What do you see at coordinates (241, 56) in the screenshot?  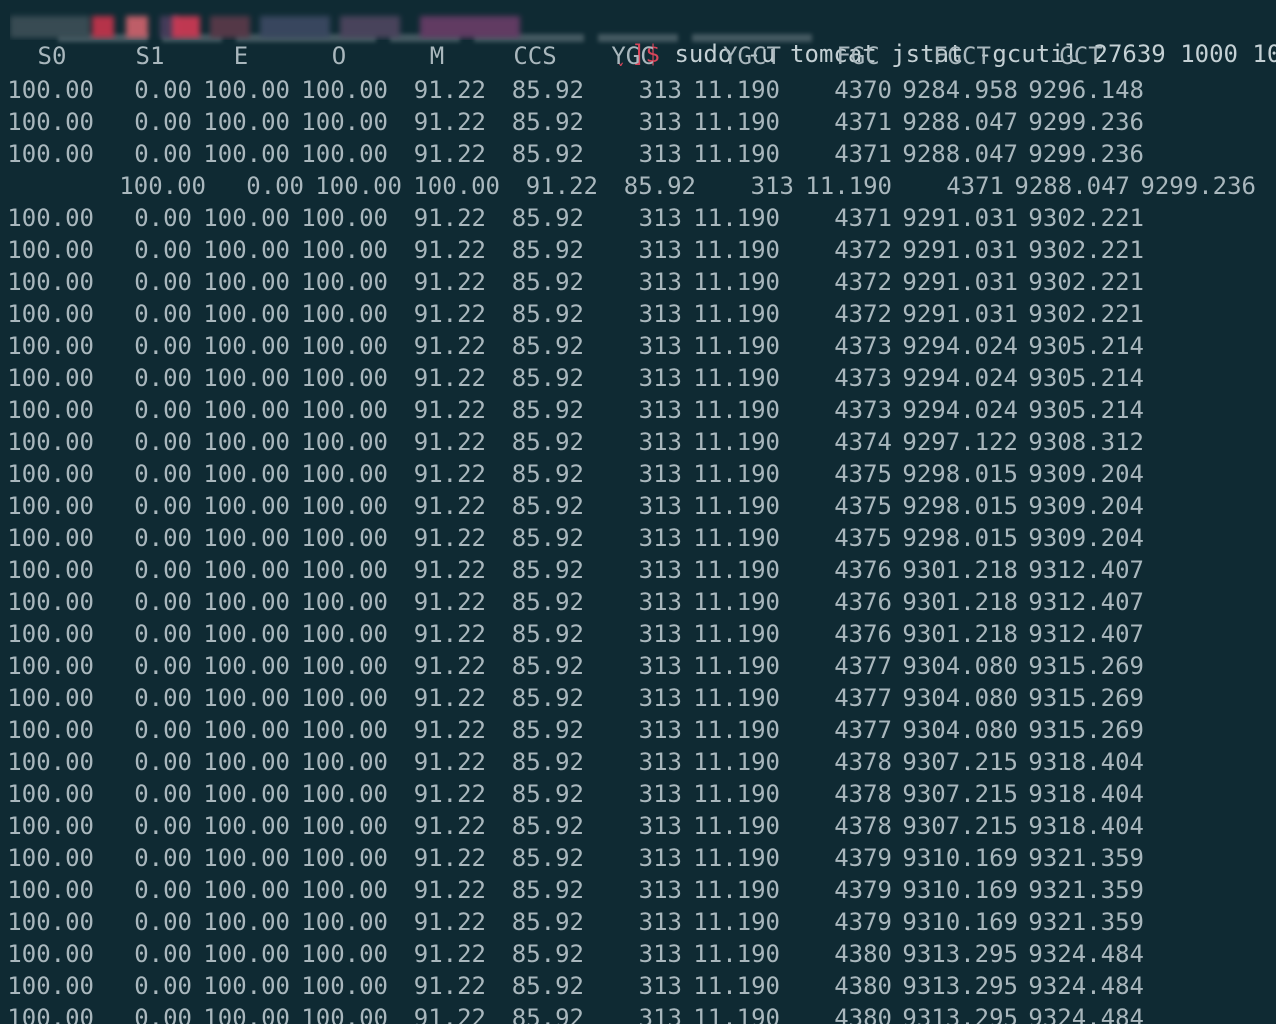 I see `column-header-e: E` at bounding box center [241, 56].